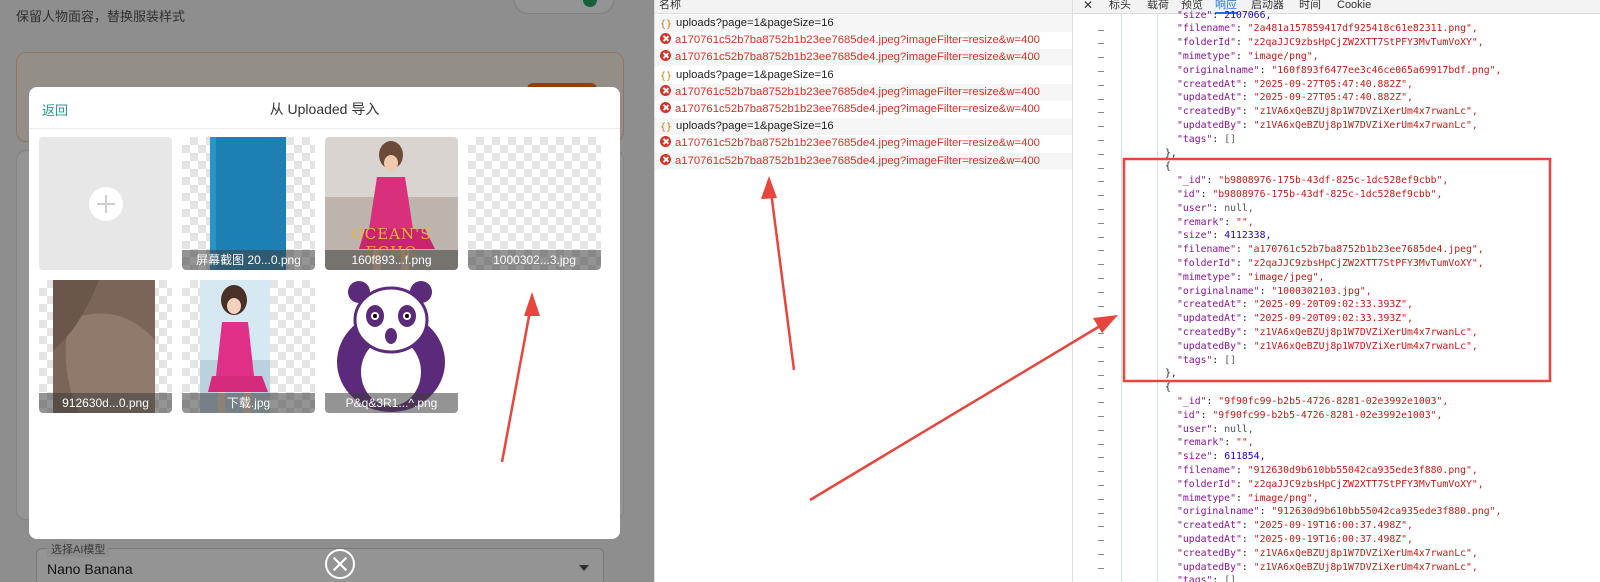  Describe the element at coordinates (1310, 5) in the screenshot. I see `tab-timing: 时间` at that location.